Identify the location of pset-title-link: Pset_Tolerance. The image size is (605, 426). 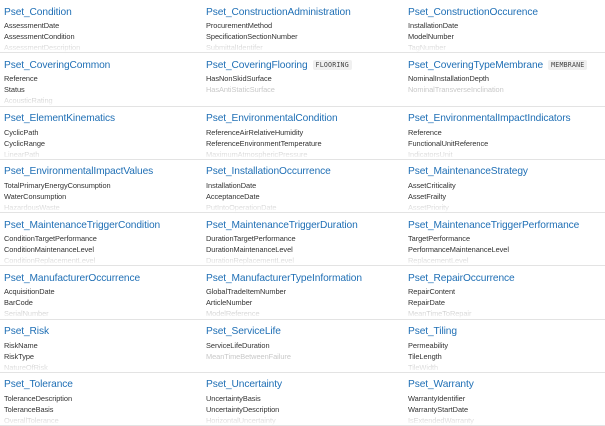
(38, 384).